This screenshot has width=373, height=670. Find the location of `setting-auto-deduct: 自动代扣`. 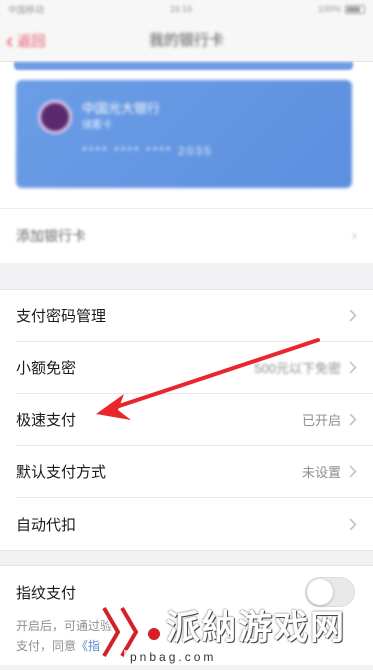

setting-auto-deduct: 自动代扣 is located at coordinates (194, 524).